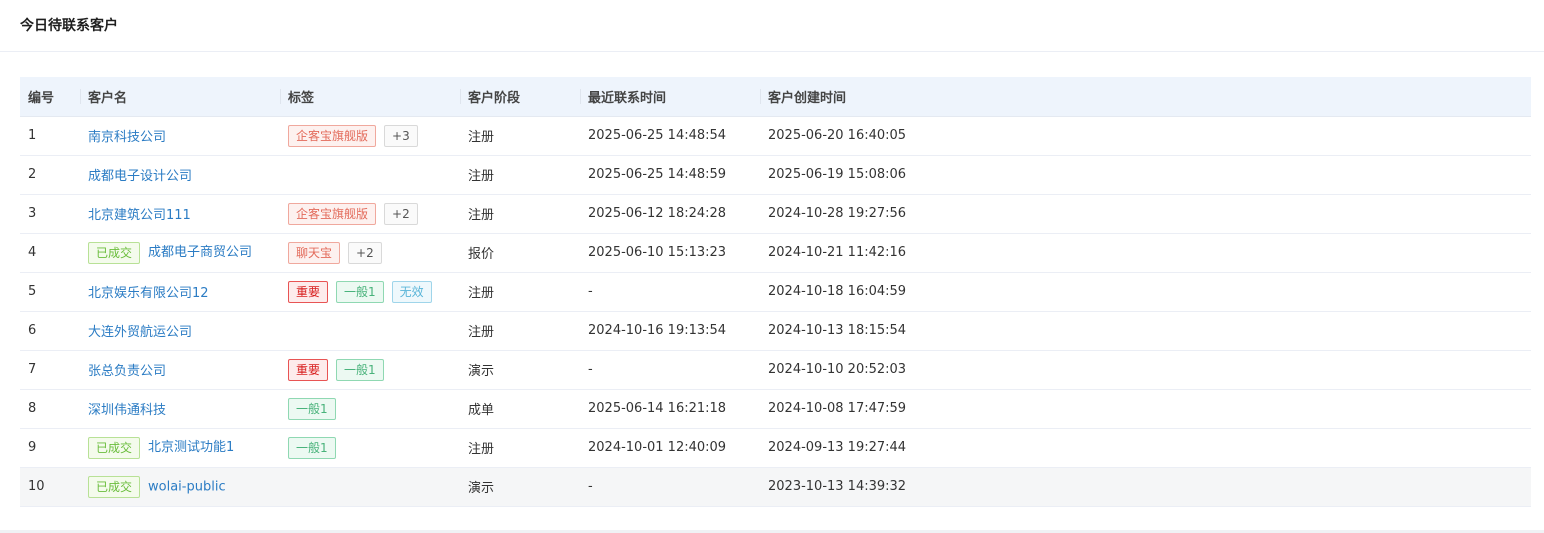 The width and height of the screenshot is (1544, 533). What do you see at coordinates (837, 291) in the screenshot?
I see `cell-created: 2024-10-18 16:04:59` at bounding box center [837, 291].